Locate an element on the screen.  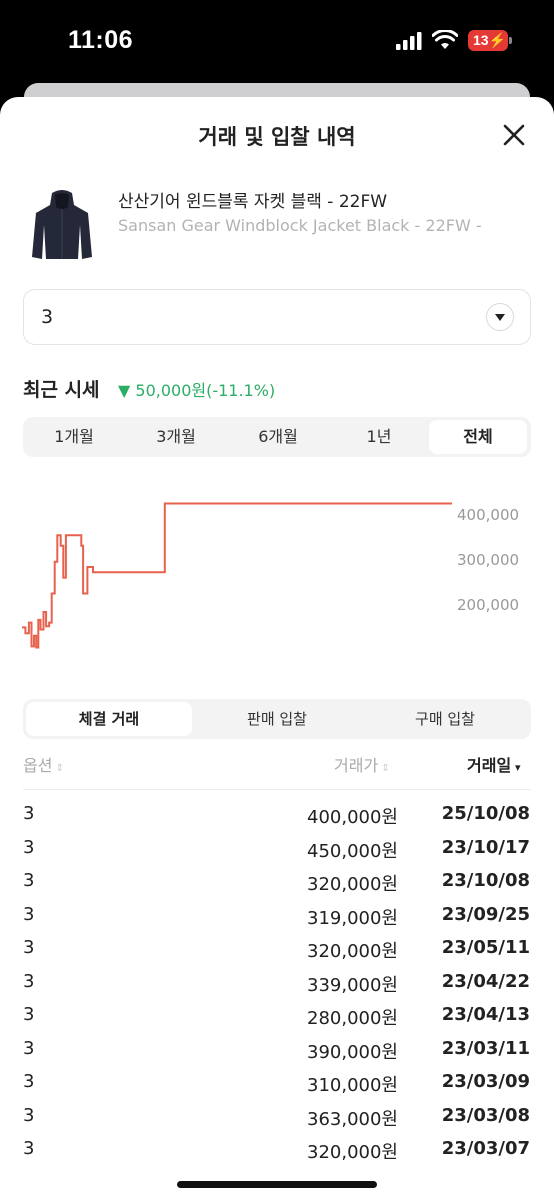
period-tab-1y: 1년 is located at coordinates (379, 437).